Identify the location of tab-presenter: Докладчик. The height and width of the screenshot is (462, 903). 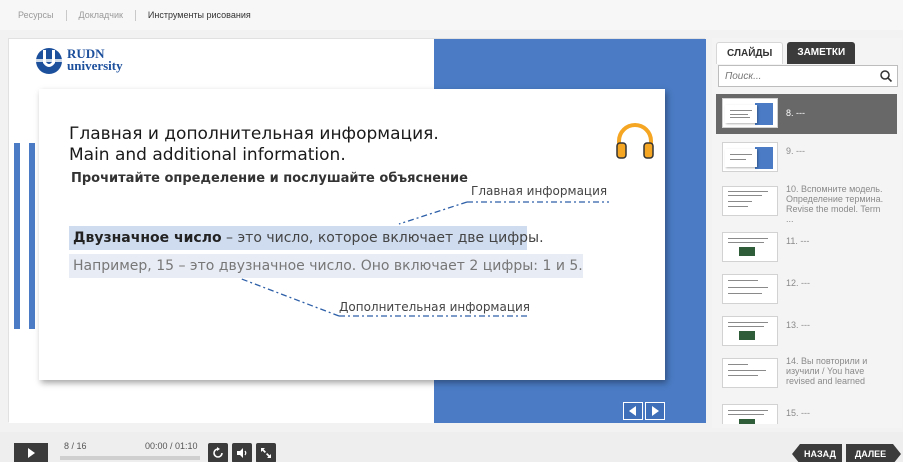
(101, 15).